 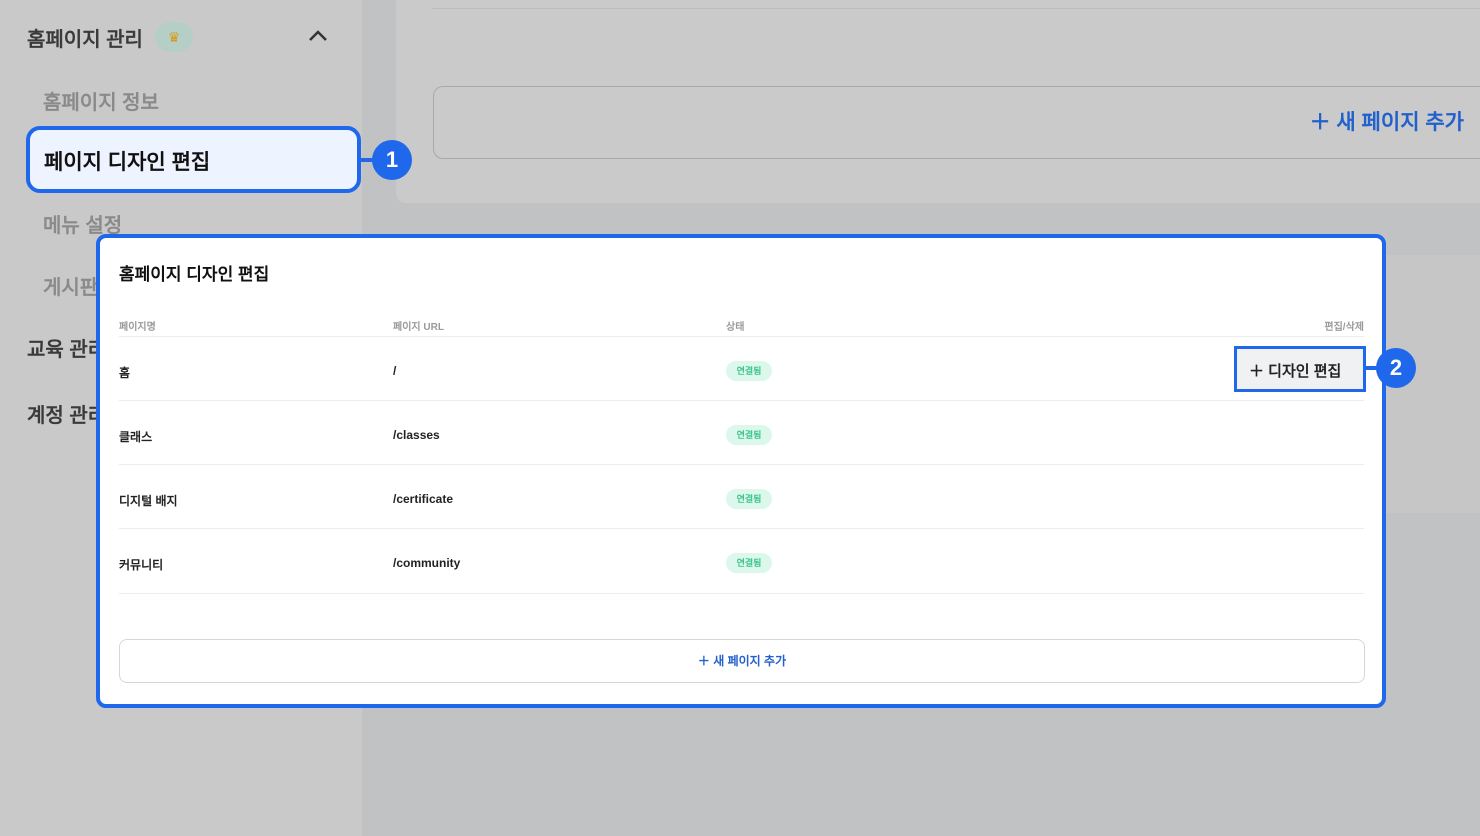 I want to click on design-edit-button: ＋ 디자인 편집, so click(x=1300, y=369).